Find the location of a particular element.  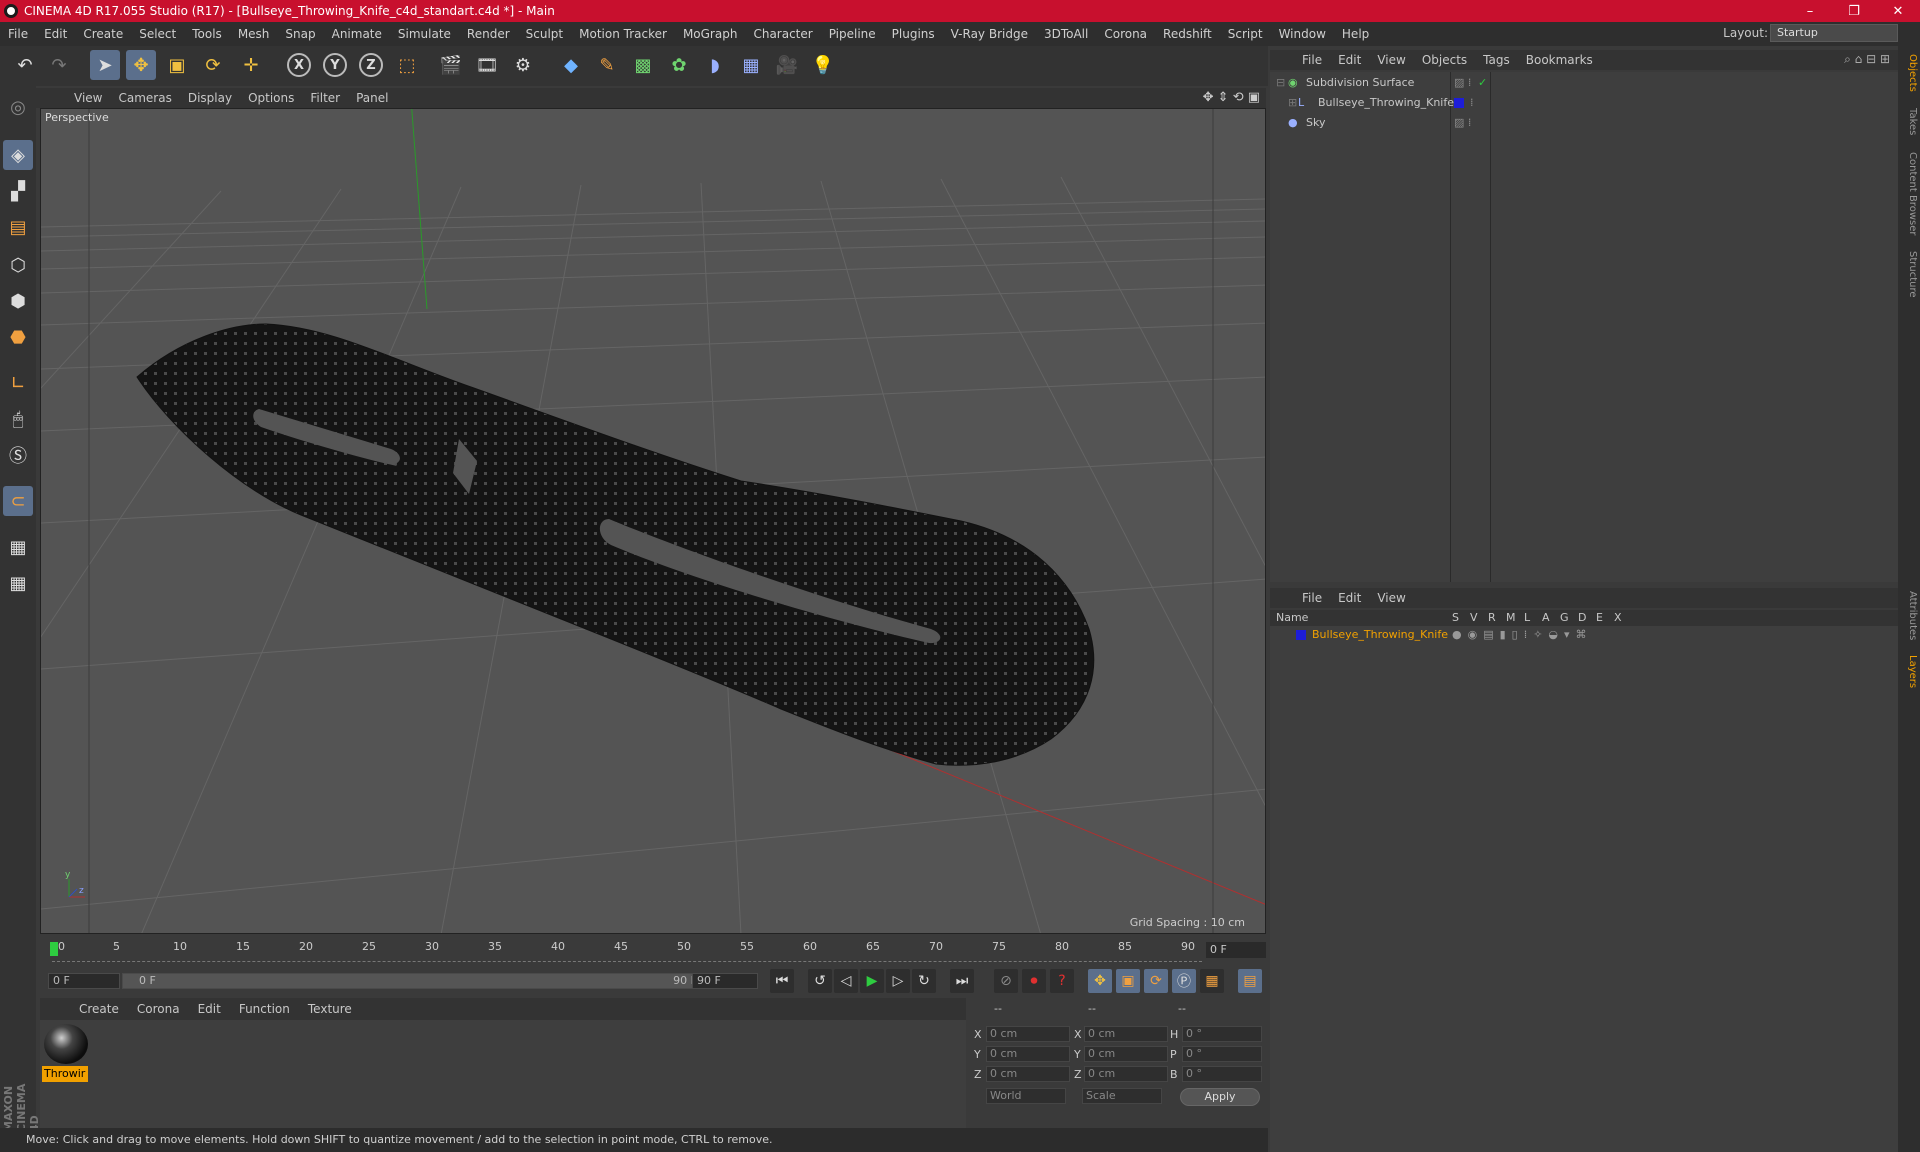

object-row-sky: ● Sky ▨ ⁞ is located at coordinates (1584, 123).